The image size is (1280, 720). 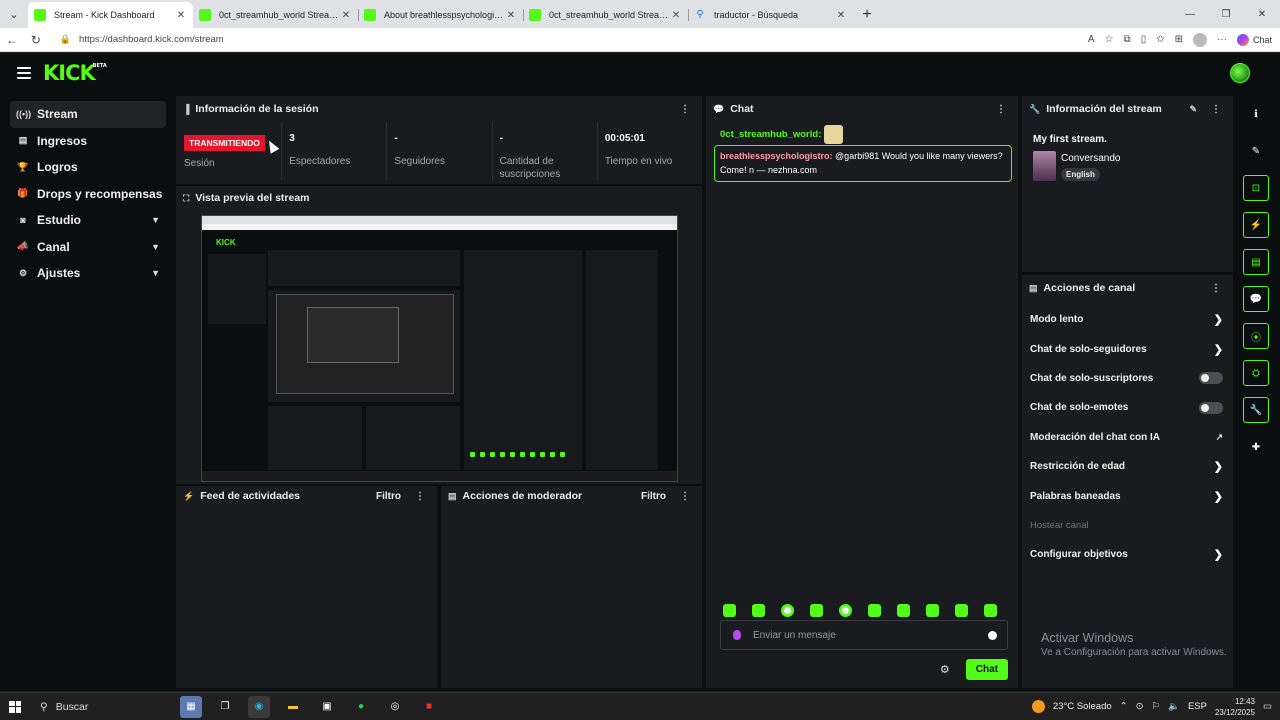 I want to click on sidebar-item-stream: ((•)) Stream, so click(x=88, y=114).